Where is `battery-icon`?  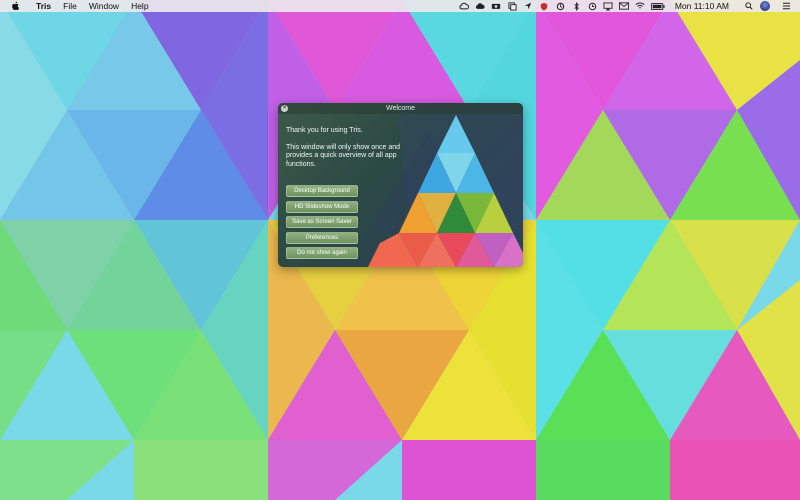 battery-icon is located at coordinates (657, 6).